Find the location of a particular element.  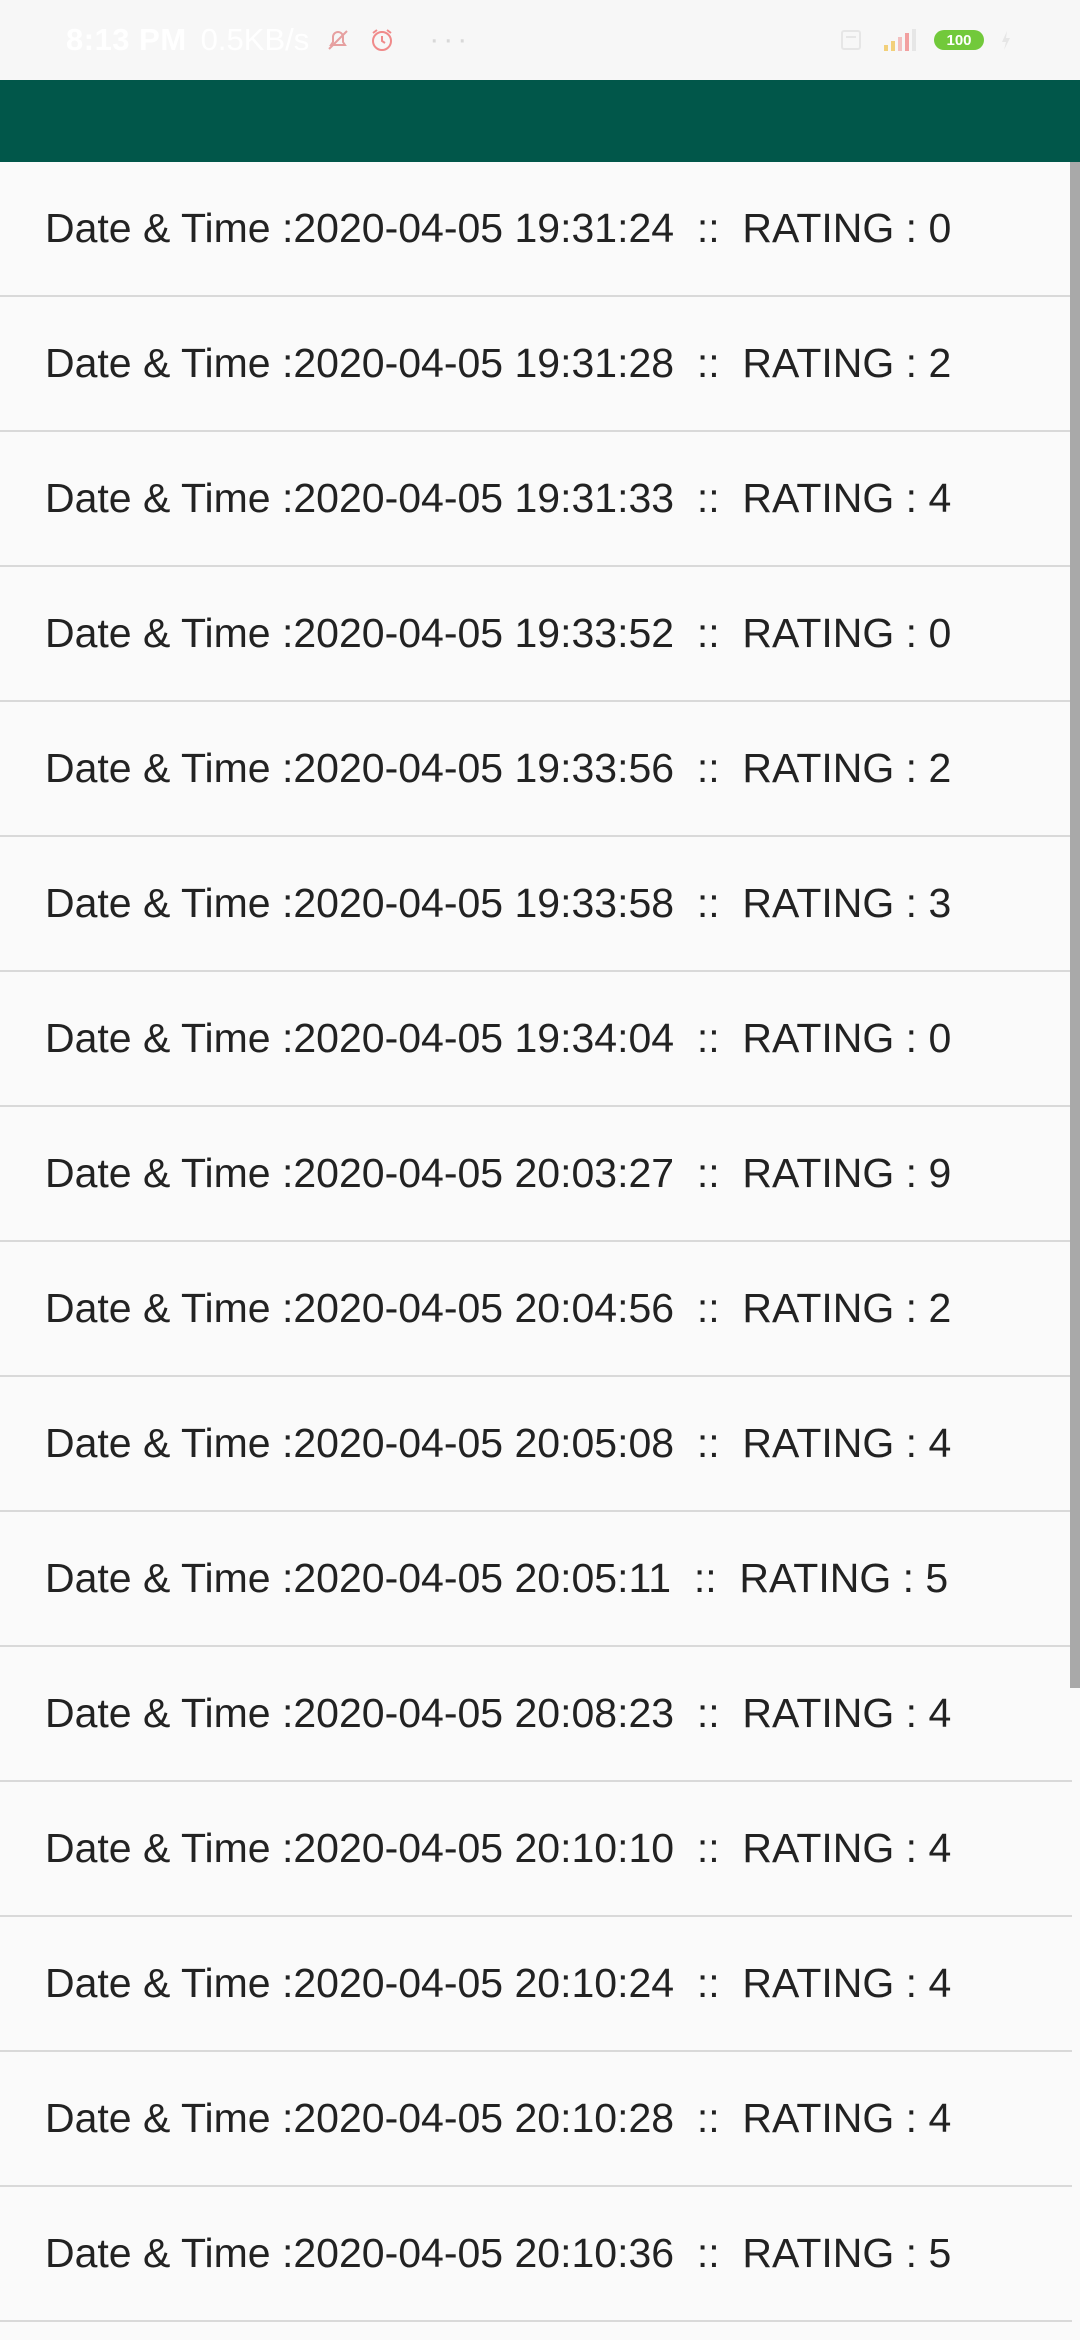

overflow-dots-icon: ··· is located at coordinates (450, 39).